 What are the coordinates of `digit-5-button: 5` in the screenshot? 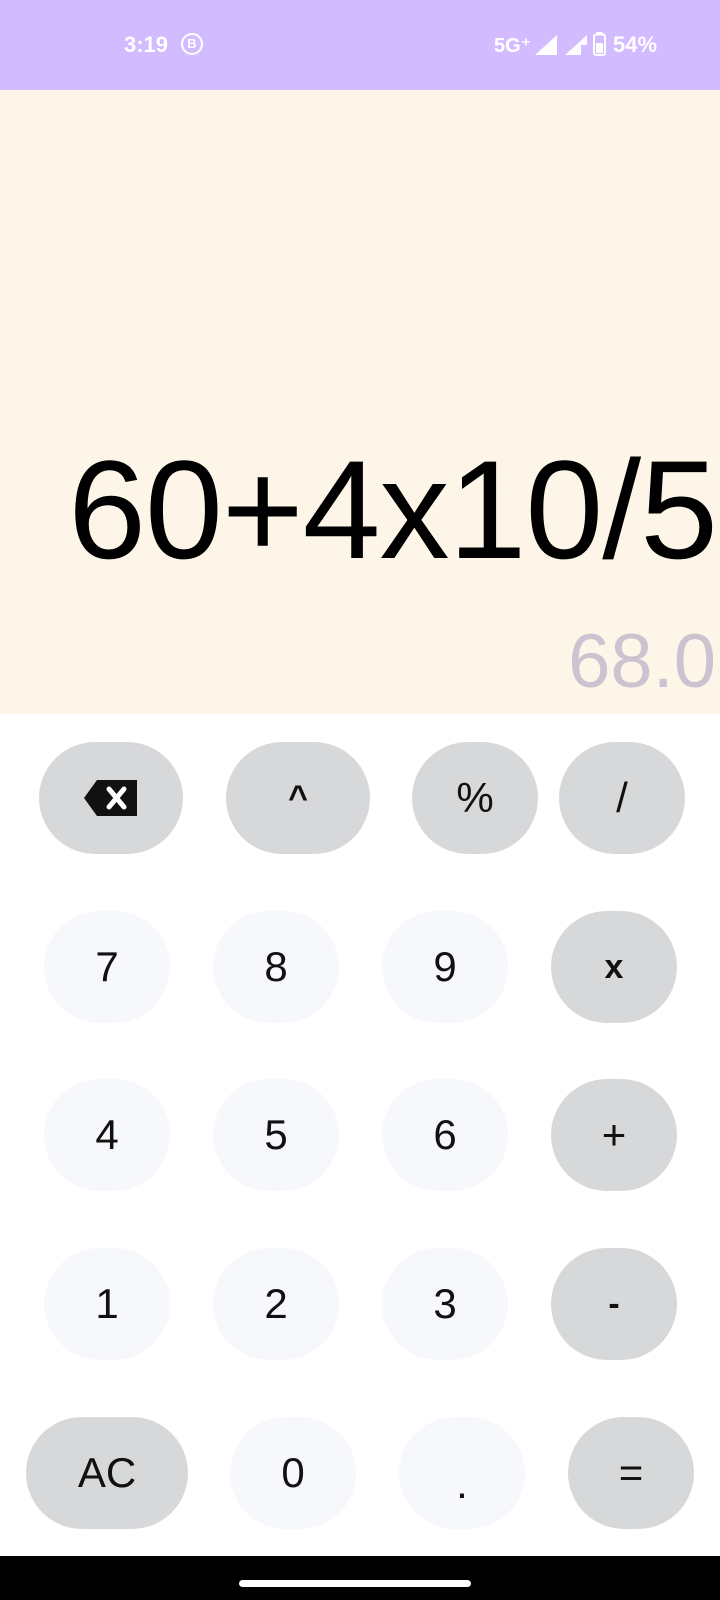 It's located at (276, 1135).